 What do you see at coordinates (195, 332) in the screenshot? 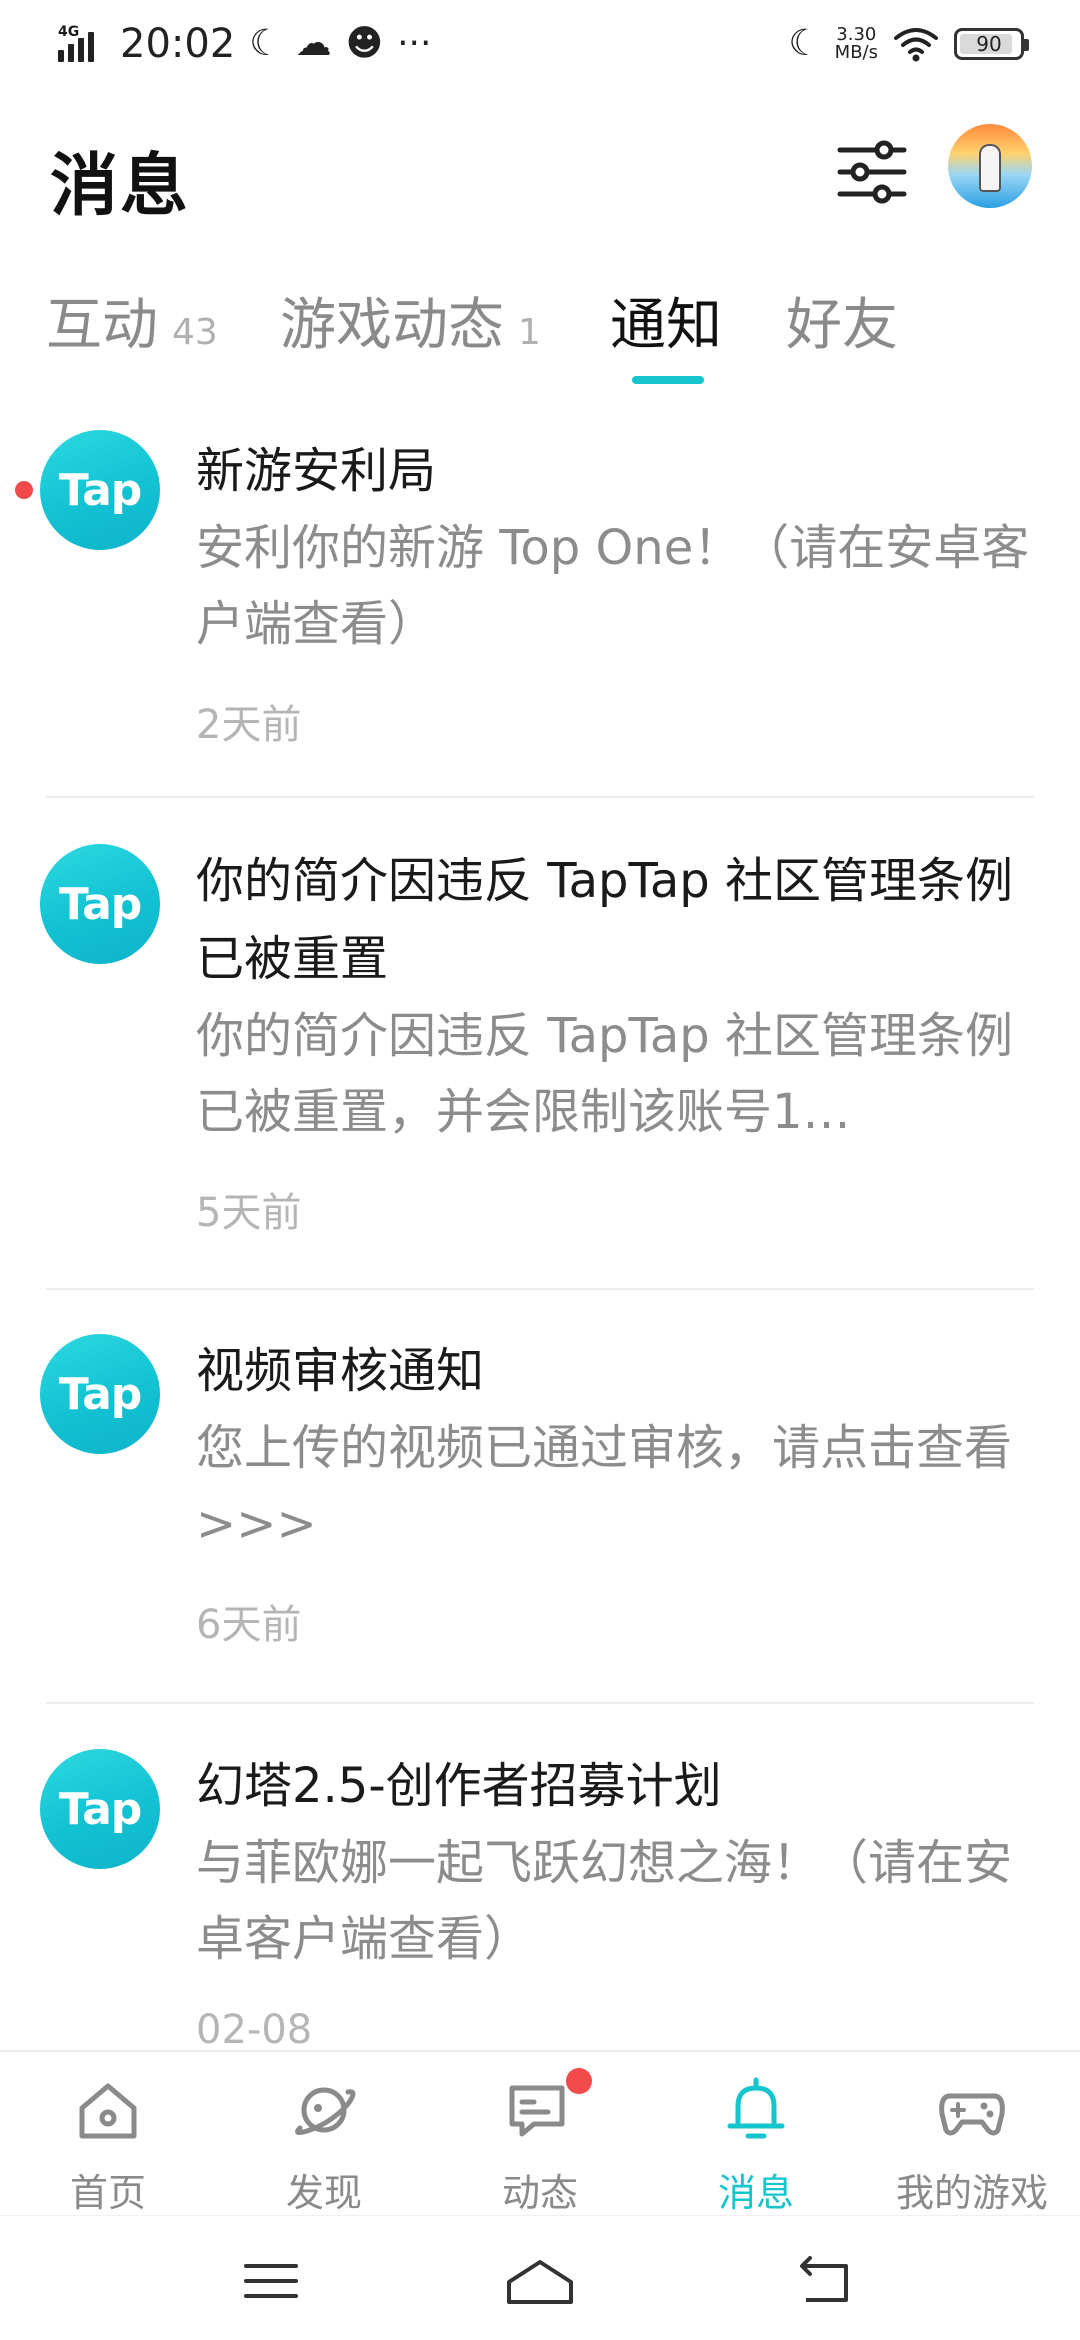
I see `tab-count: 43` at bounding box center [195, 332].